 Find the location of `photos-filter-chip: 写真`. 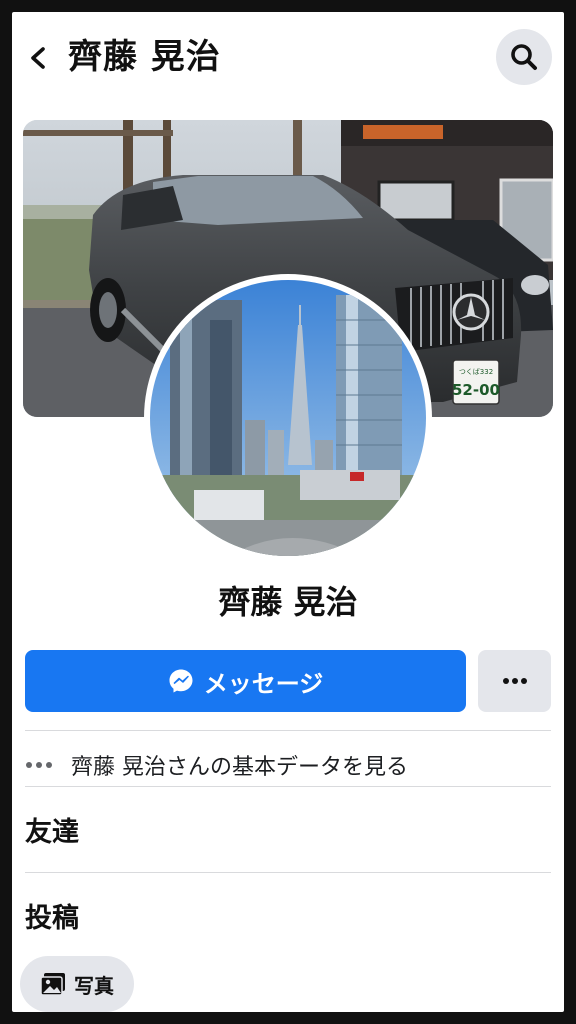

photos-filter-chip: 写真 is located at coordinates (77, 984).